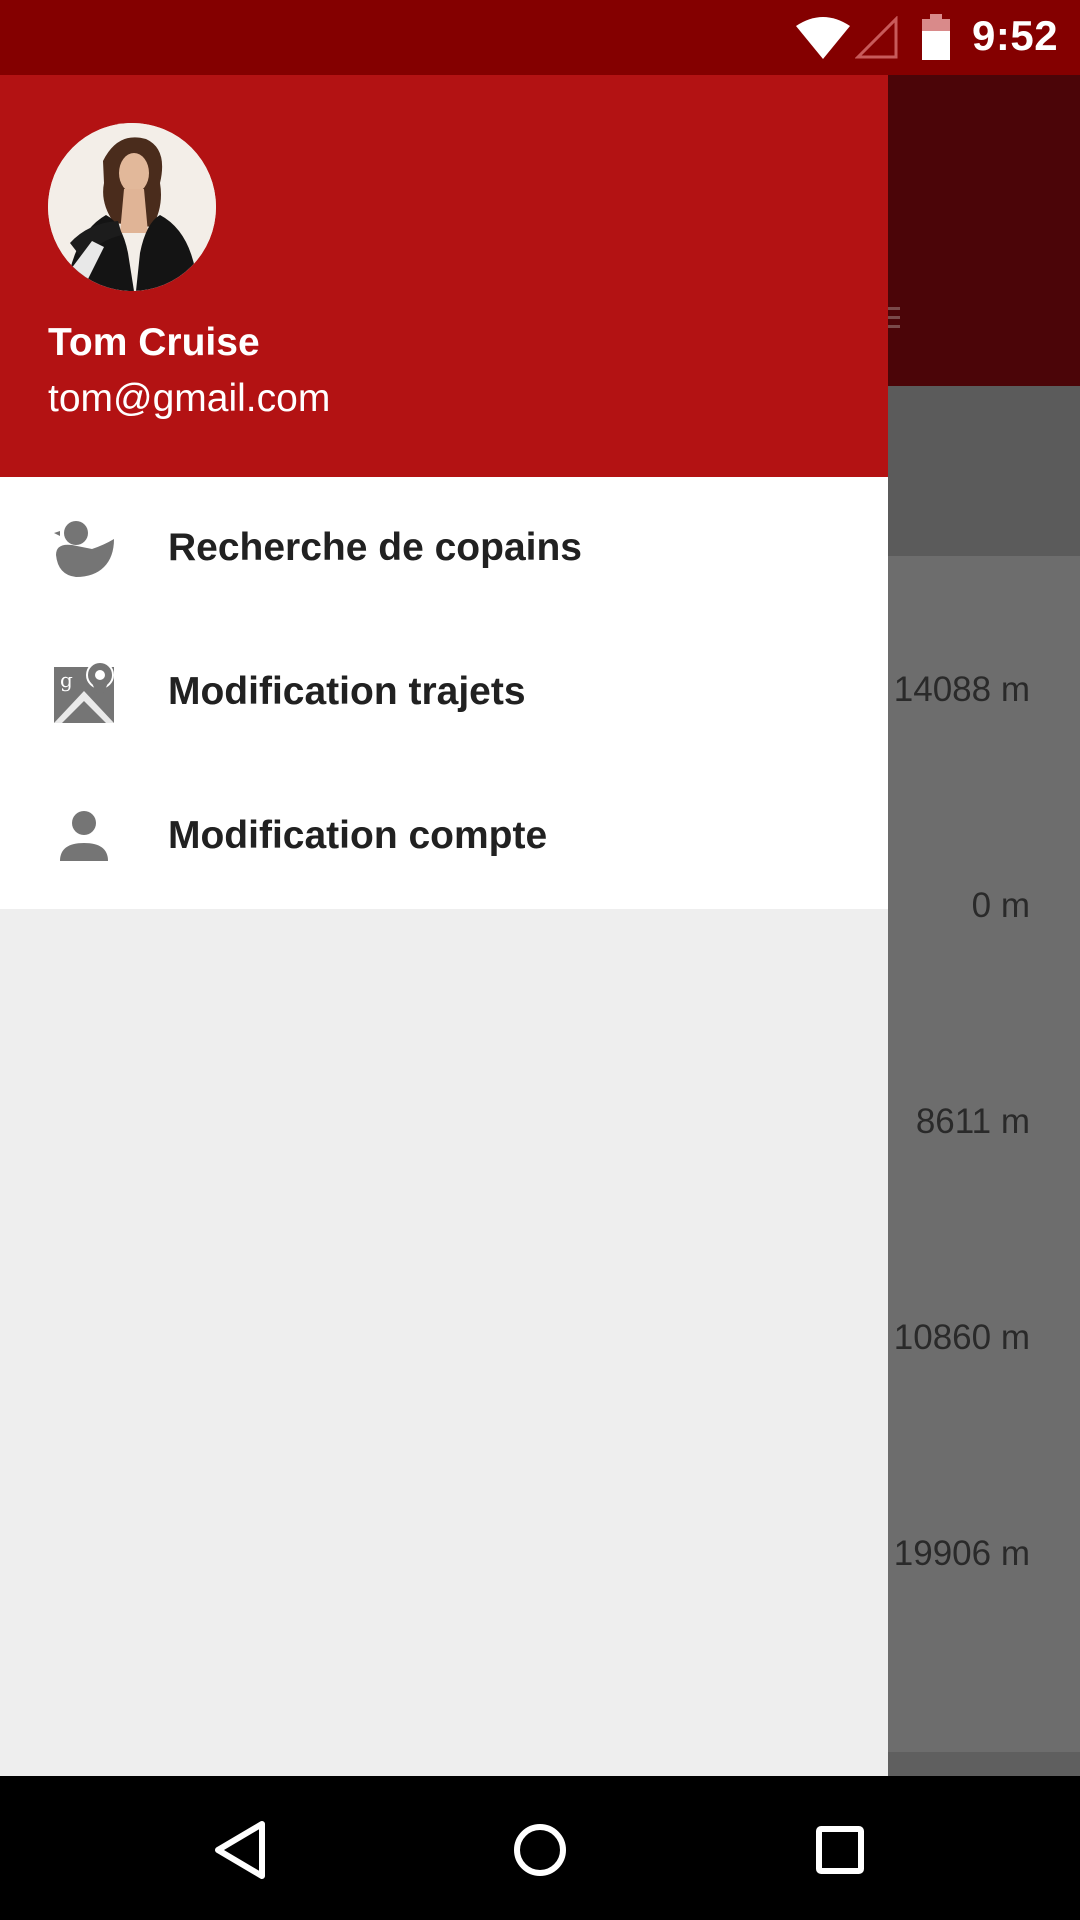 The height and width of the screenshot is (1920, 1080). What do you see at coordinates (1015, 35) in the screenshot?
I see `status-clock: 9:52` at bounding box center [1015, 35].